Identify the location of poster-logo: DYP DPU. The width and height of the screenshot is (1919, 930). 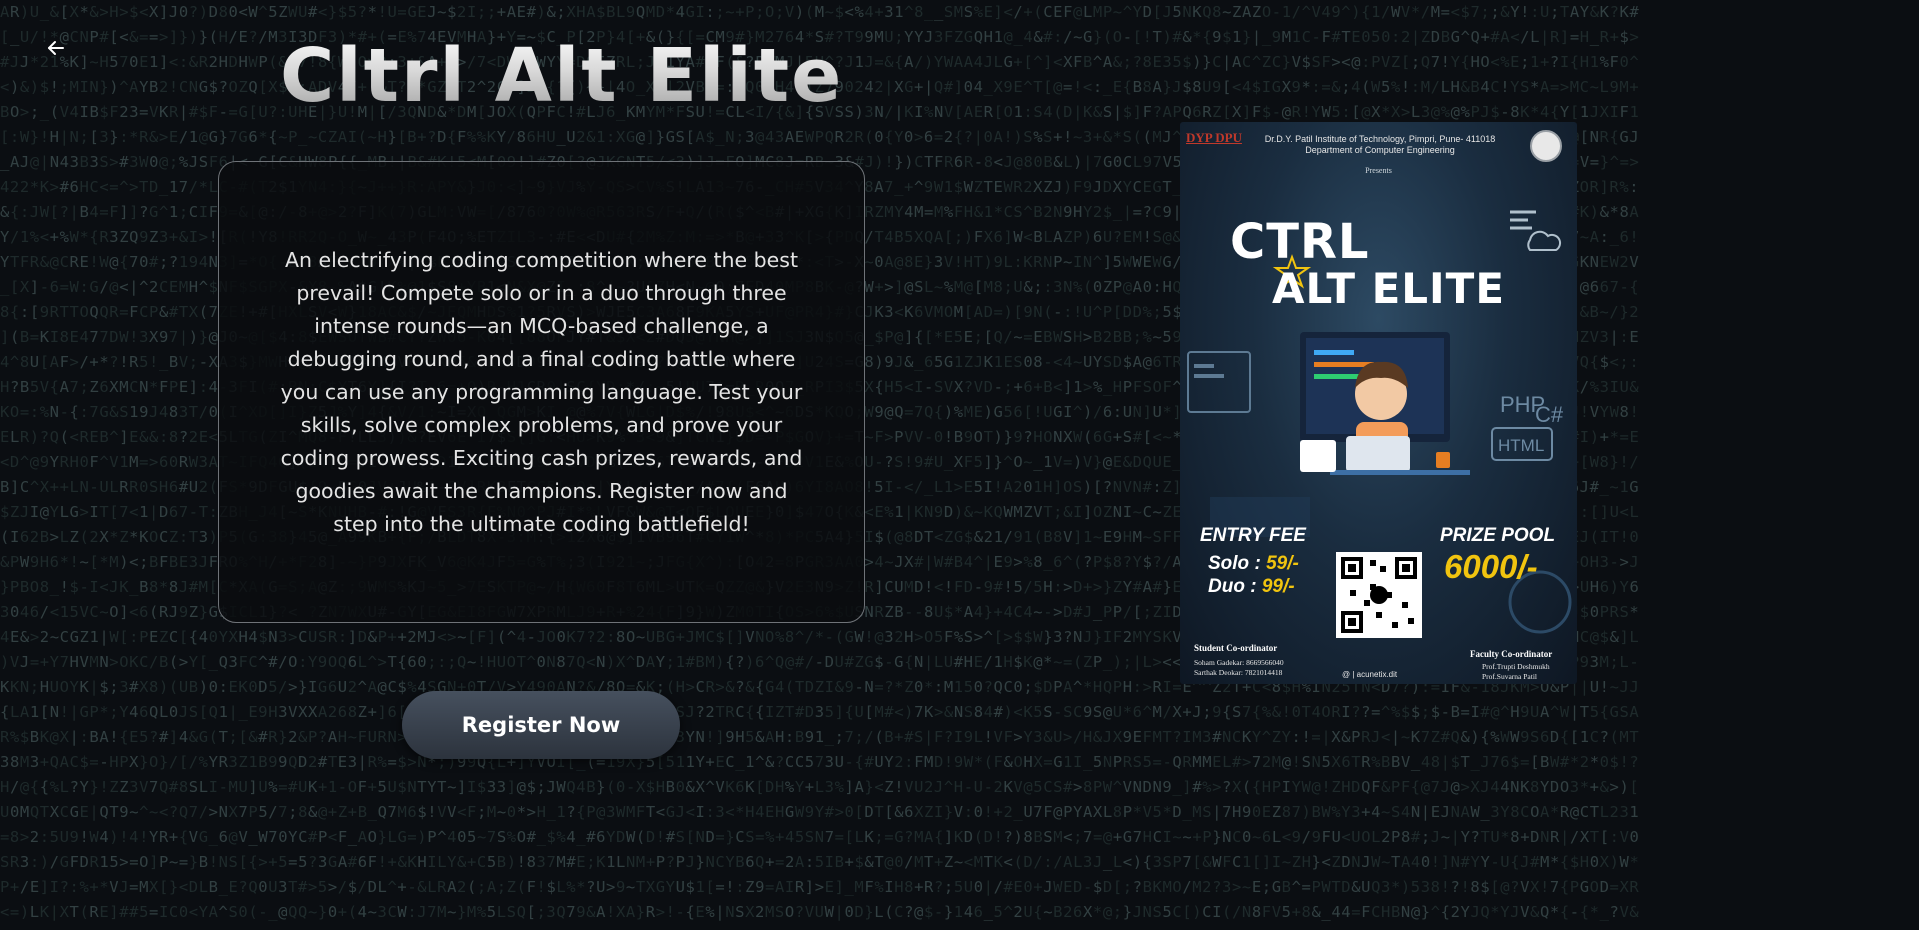
(1214, 137).